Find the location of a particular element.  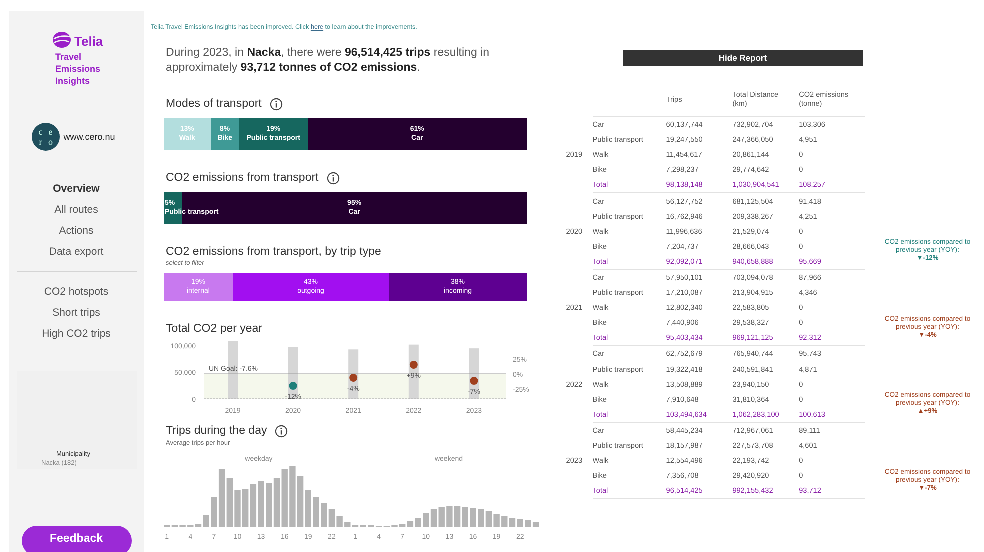

product-name: Travel Emissions Insights is located at coordinates (79, 69).